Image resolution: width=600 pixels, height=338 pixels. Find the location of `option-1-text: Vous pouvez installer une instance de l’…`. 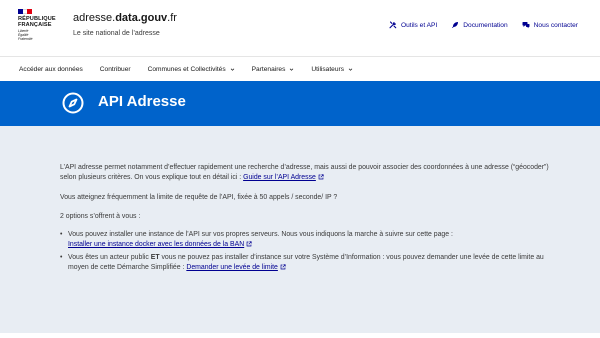

option-1-text: Vous pouvez installer une instance de l’… is located at coordinates (260, 235).